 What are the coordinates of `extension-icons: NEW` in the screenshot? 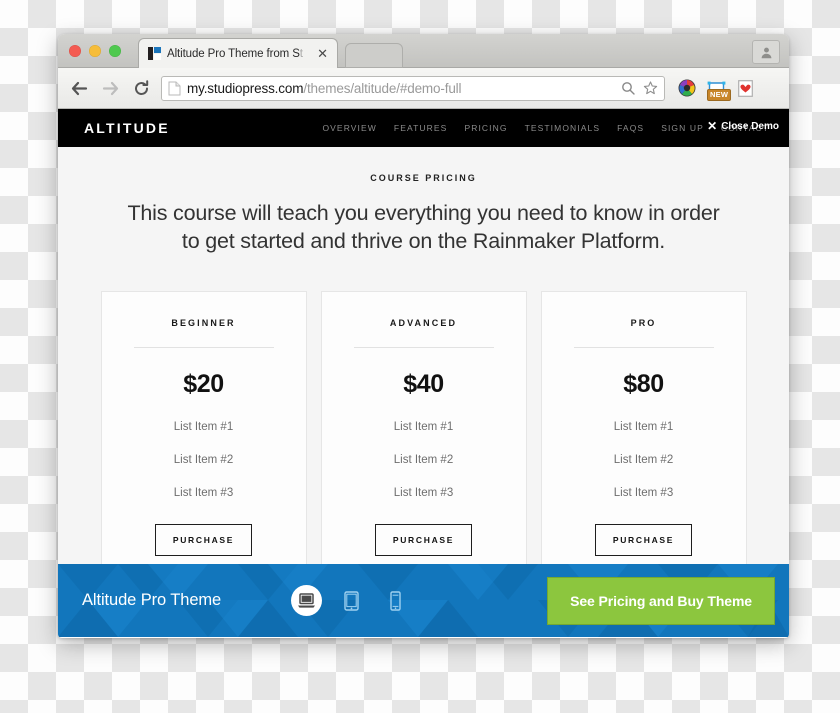 It's located at (726, 89).